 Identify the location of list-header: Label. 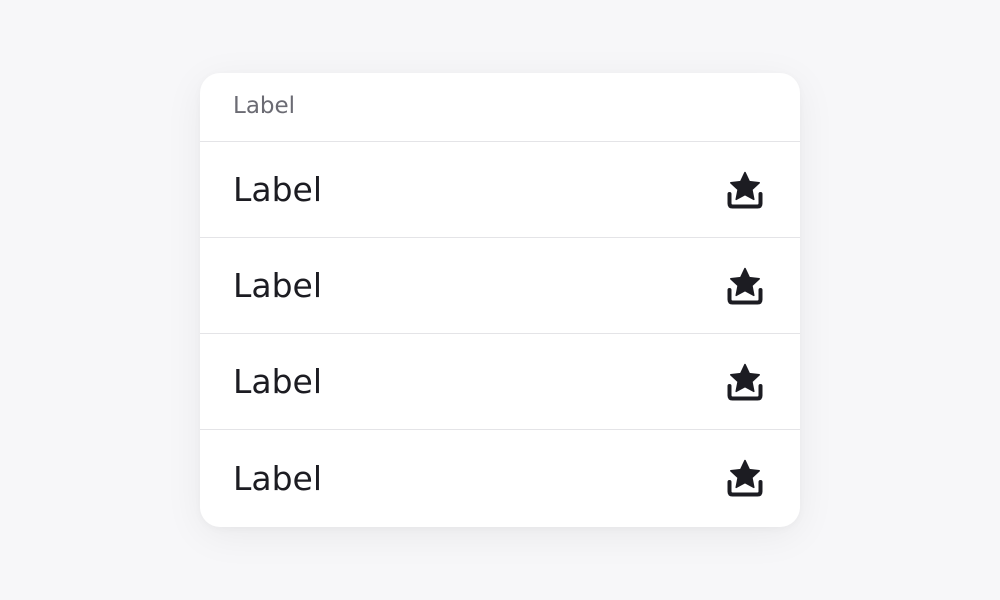
(500, 107).